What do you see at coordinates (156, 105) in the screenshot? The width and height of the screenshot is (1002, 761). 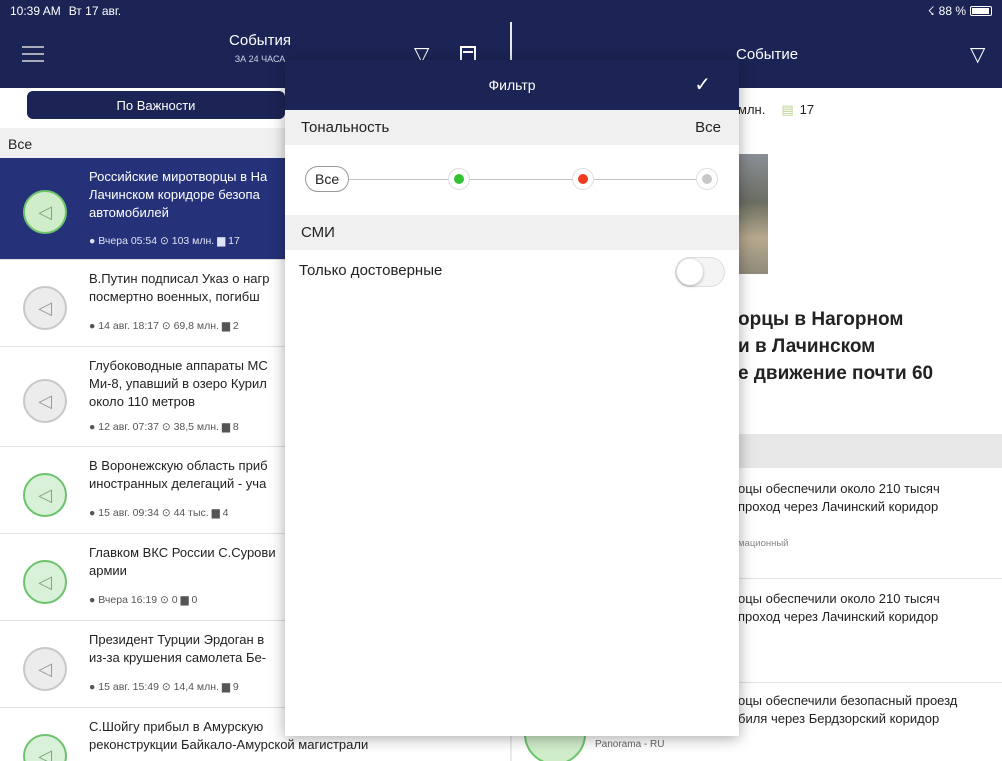 I see `sort-by-importance-tab: По Важности` at bounding box center [156, 105].